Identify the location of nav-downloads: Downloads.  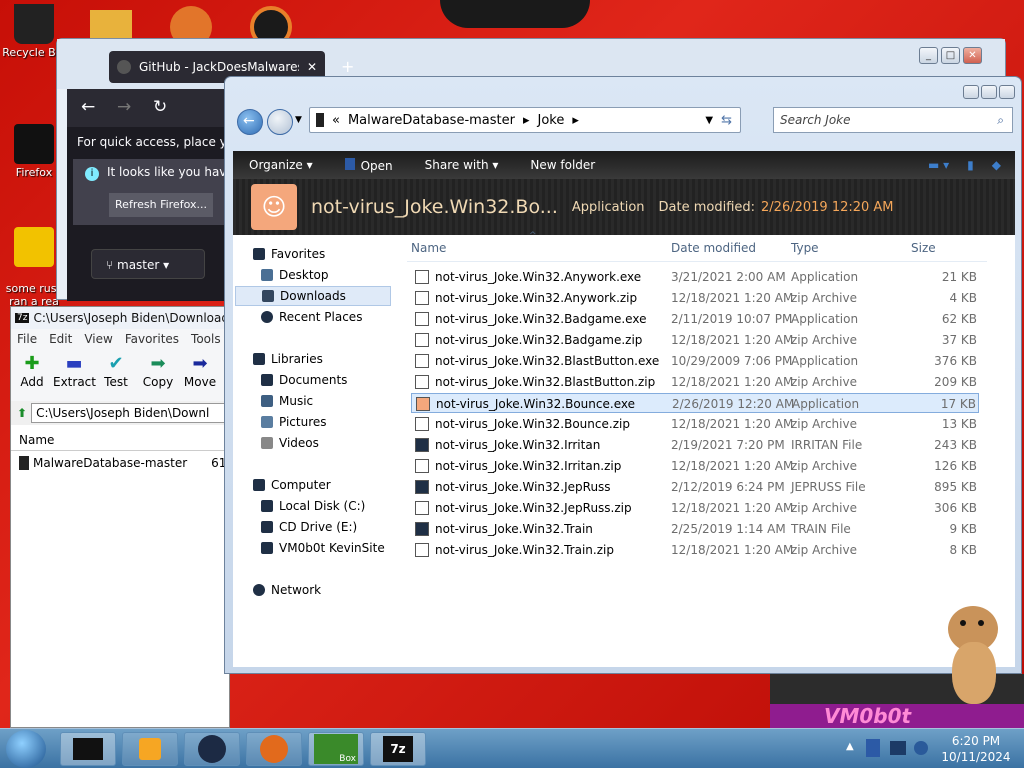
(313, 296).